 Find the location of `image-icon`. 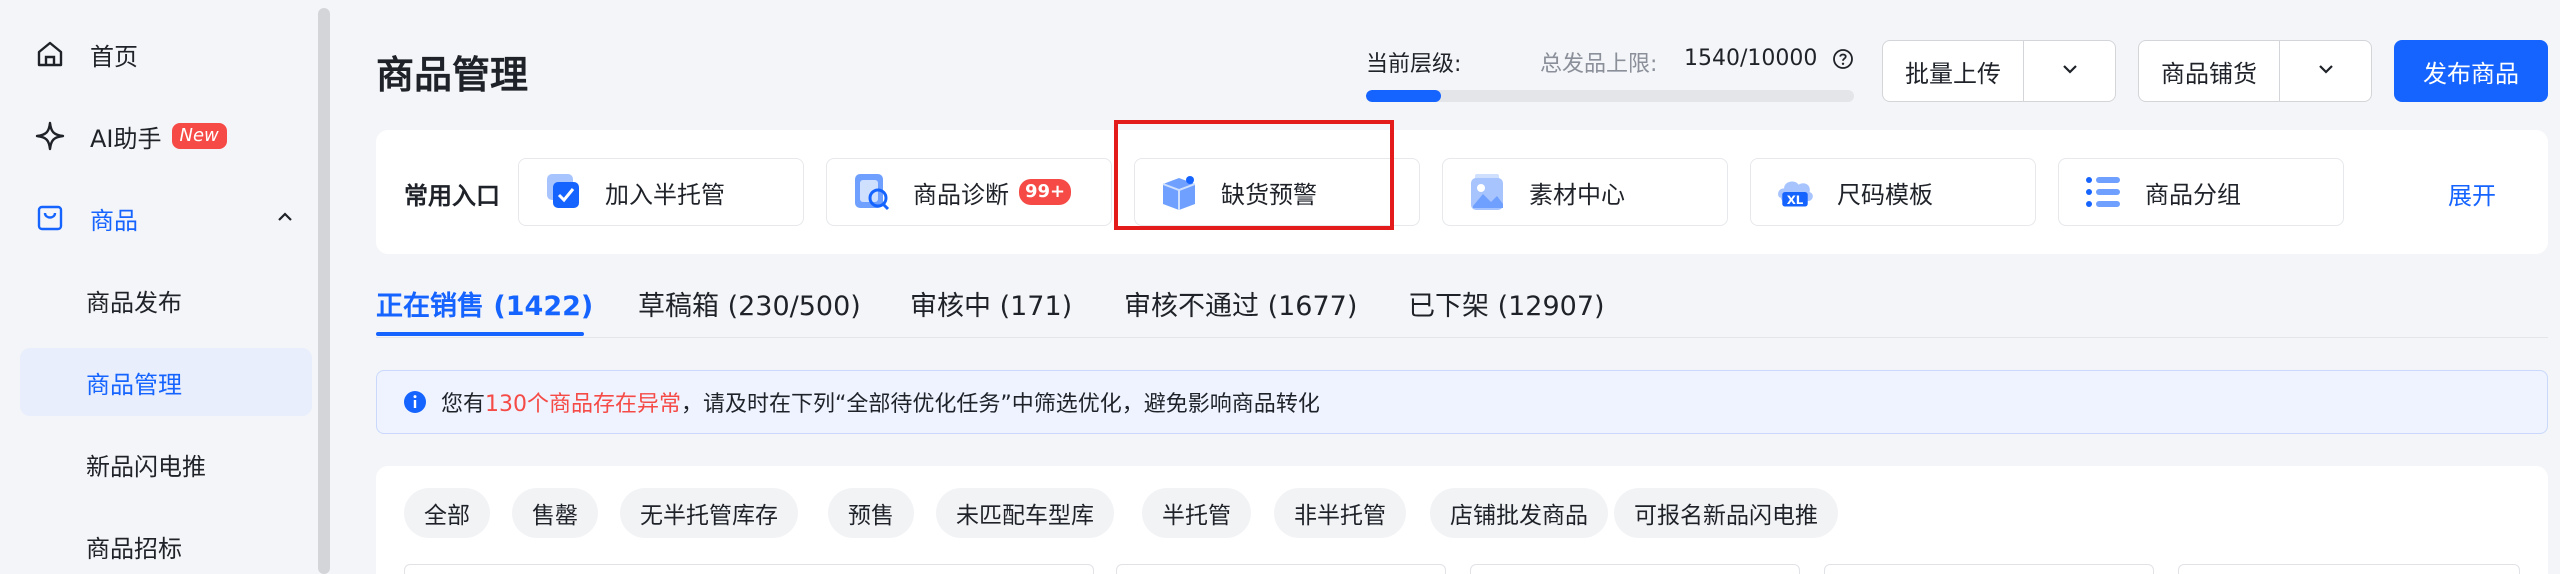

image-icon is located at coordinates (1487, 192).